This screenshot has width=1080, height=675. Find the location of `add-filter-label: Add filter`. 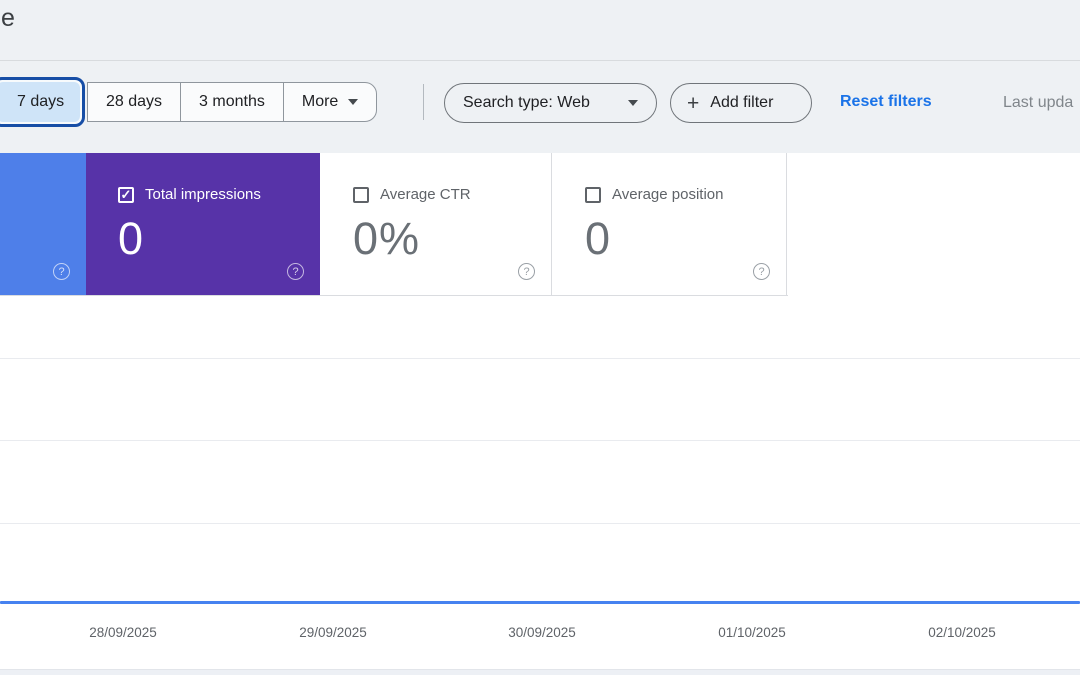

add-filter-label: Add filter is located at coordinates (742, 102).